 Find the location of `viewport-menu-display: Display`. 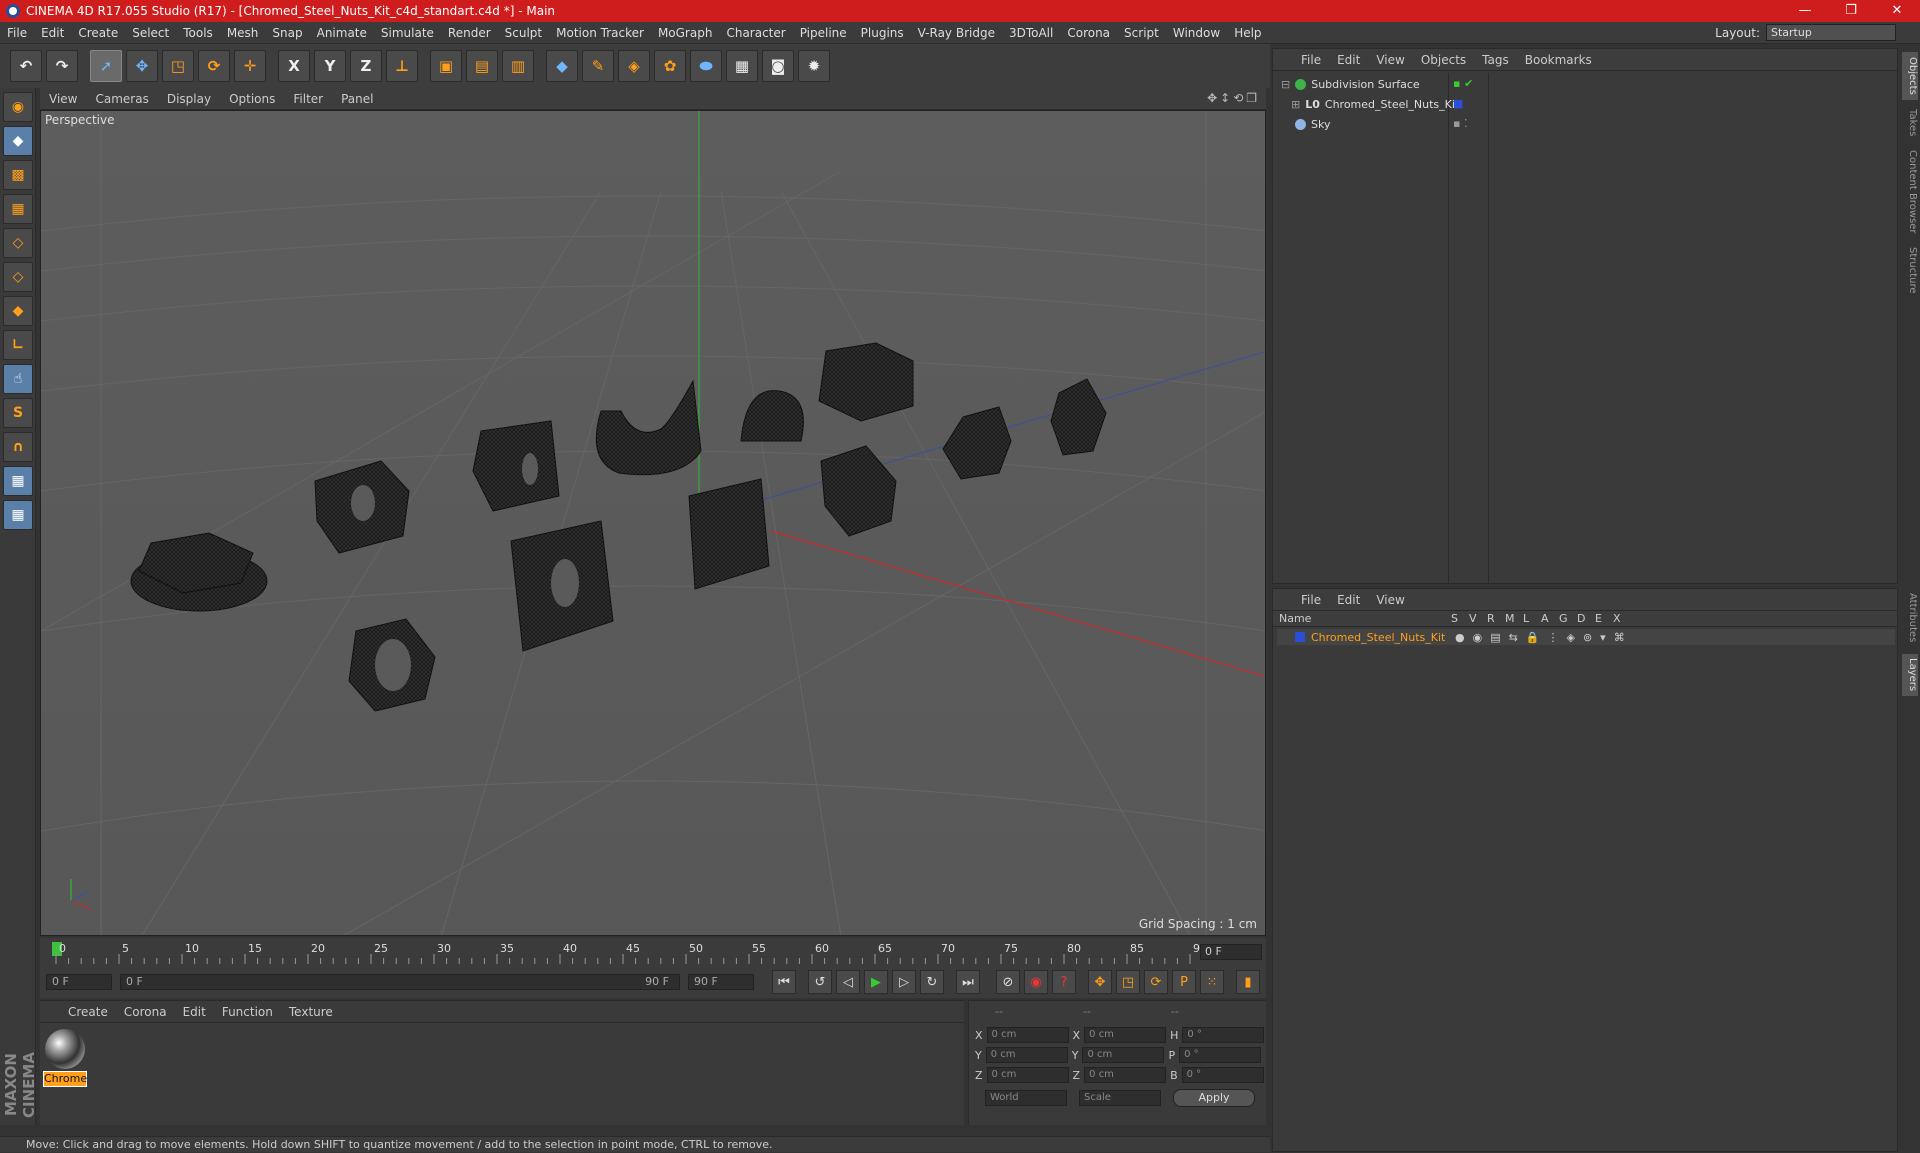

viewport-menu-display: Display is located at coordinates (189, 99).